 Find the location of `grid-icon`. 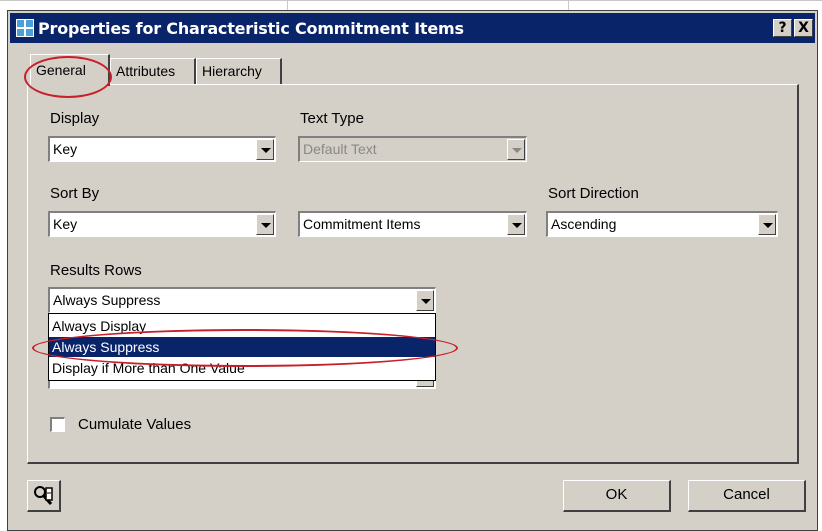

grid-icon is located at coordinates (25, 28).